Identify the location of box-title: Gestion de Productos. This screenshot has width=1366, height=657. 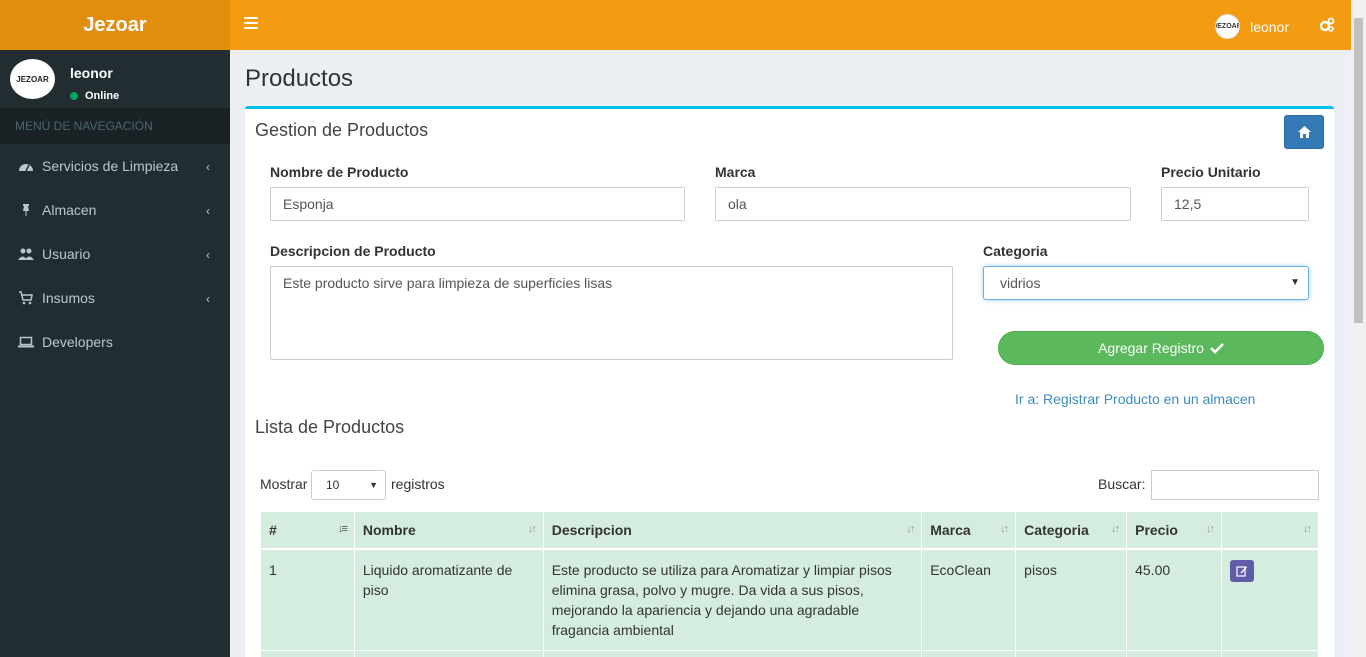
(342, 130).